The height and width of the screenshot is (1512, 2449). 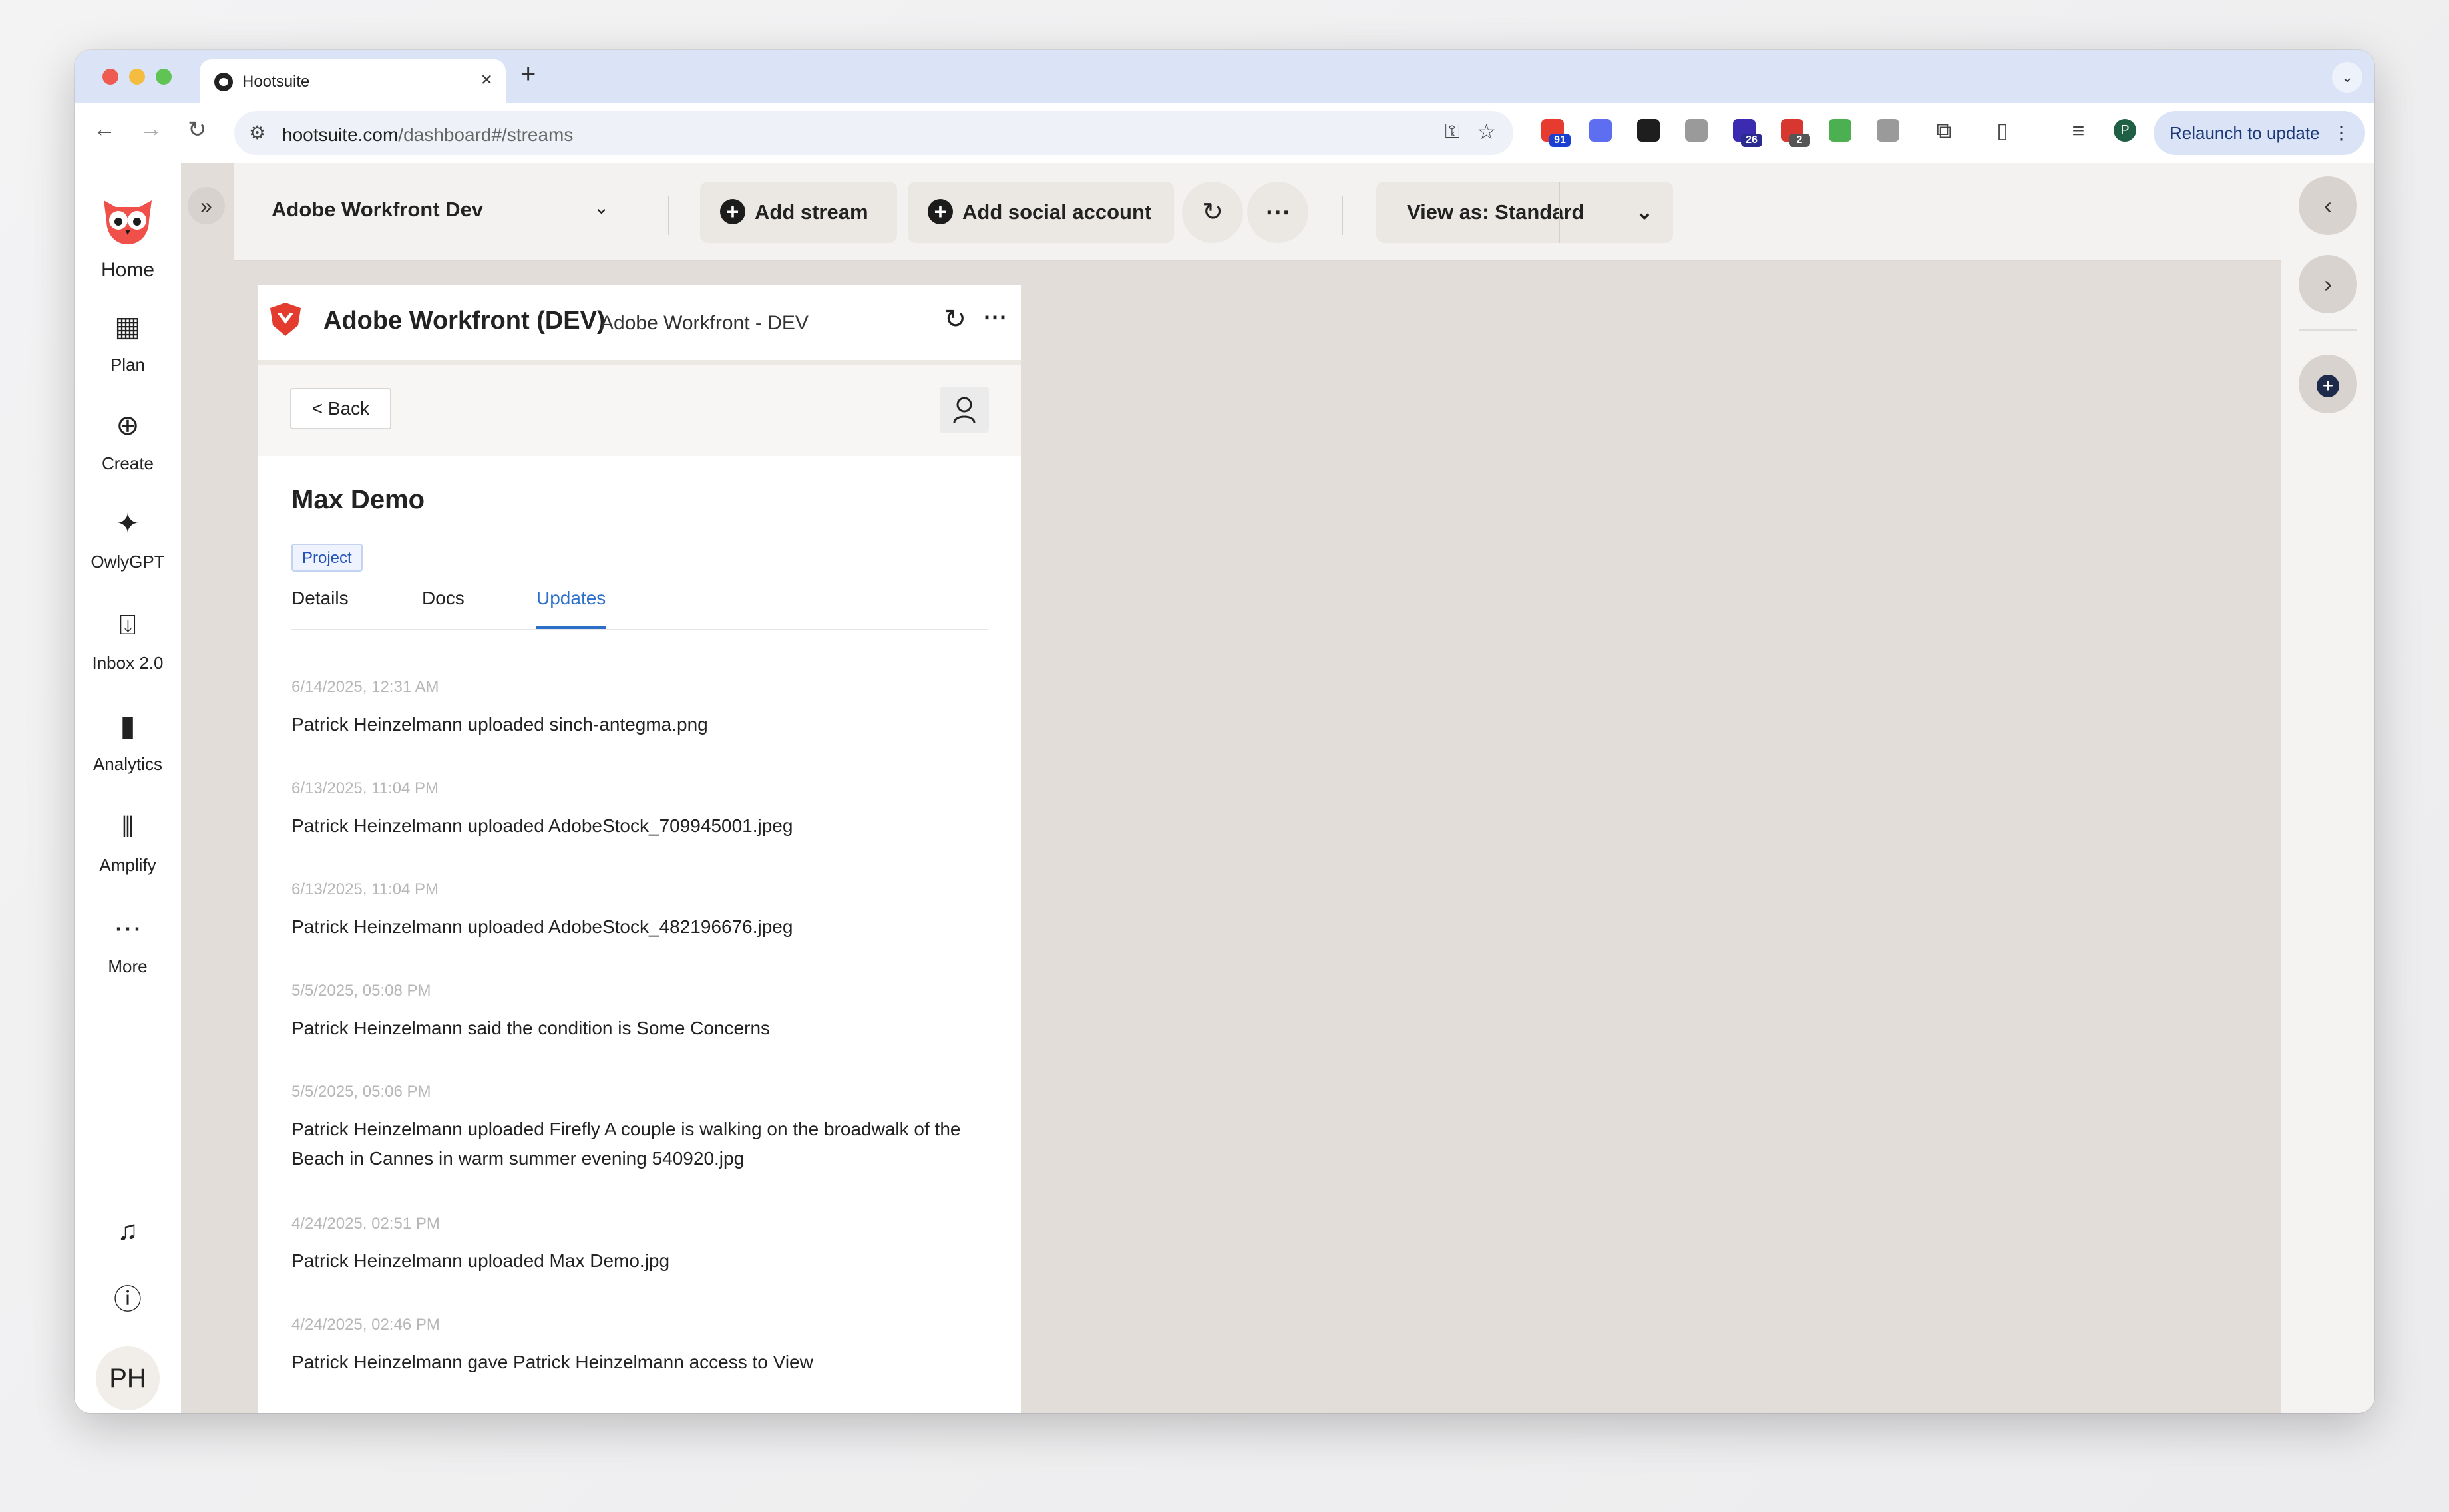 What do you see at coordinates (128, 463) in the screenshot?
I see `nav-label: Create` at bounding box center [128, 463].